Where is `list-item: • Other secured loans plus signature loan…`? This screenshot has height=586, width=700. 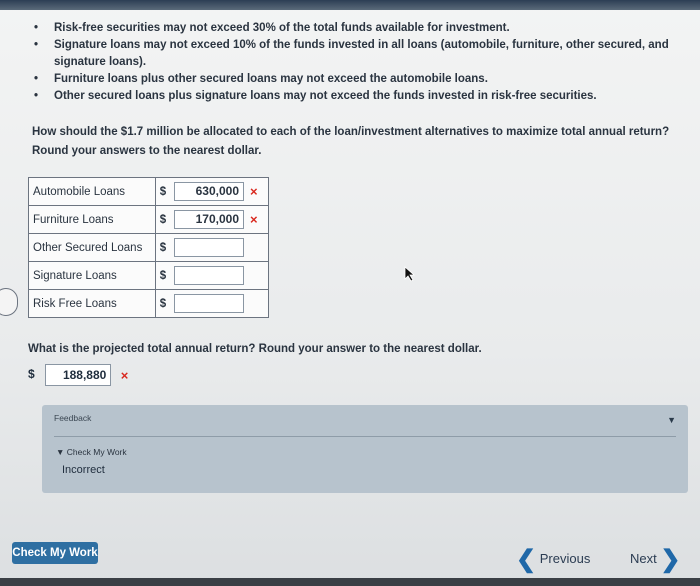
list-item: • Other secured loans plus signature loan… is located at coordinates (358, 96).